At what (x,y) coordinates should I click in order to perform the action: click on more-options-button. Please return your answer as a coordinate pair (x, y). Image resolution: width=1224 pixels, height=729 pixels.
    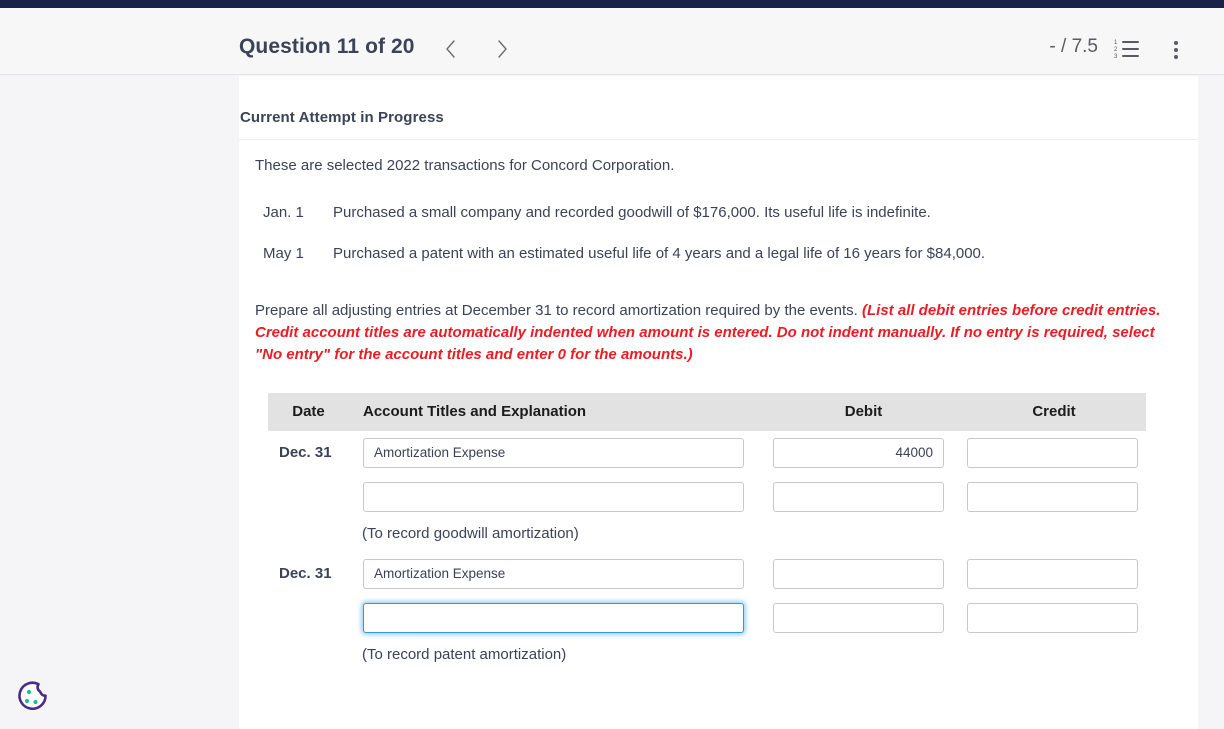
    Looking at the image, I should click on (1176, 50).